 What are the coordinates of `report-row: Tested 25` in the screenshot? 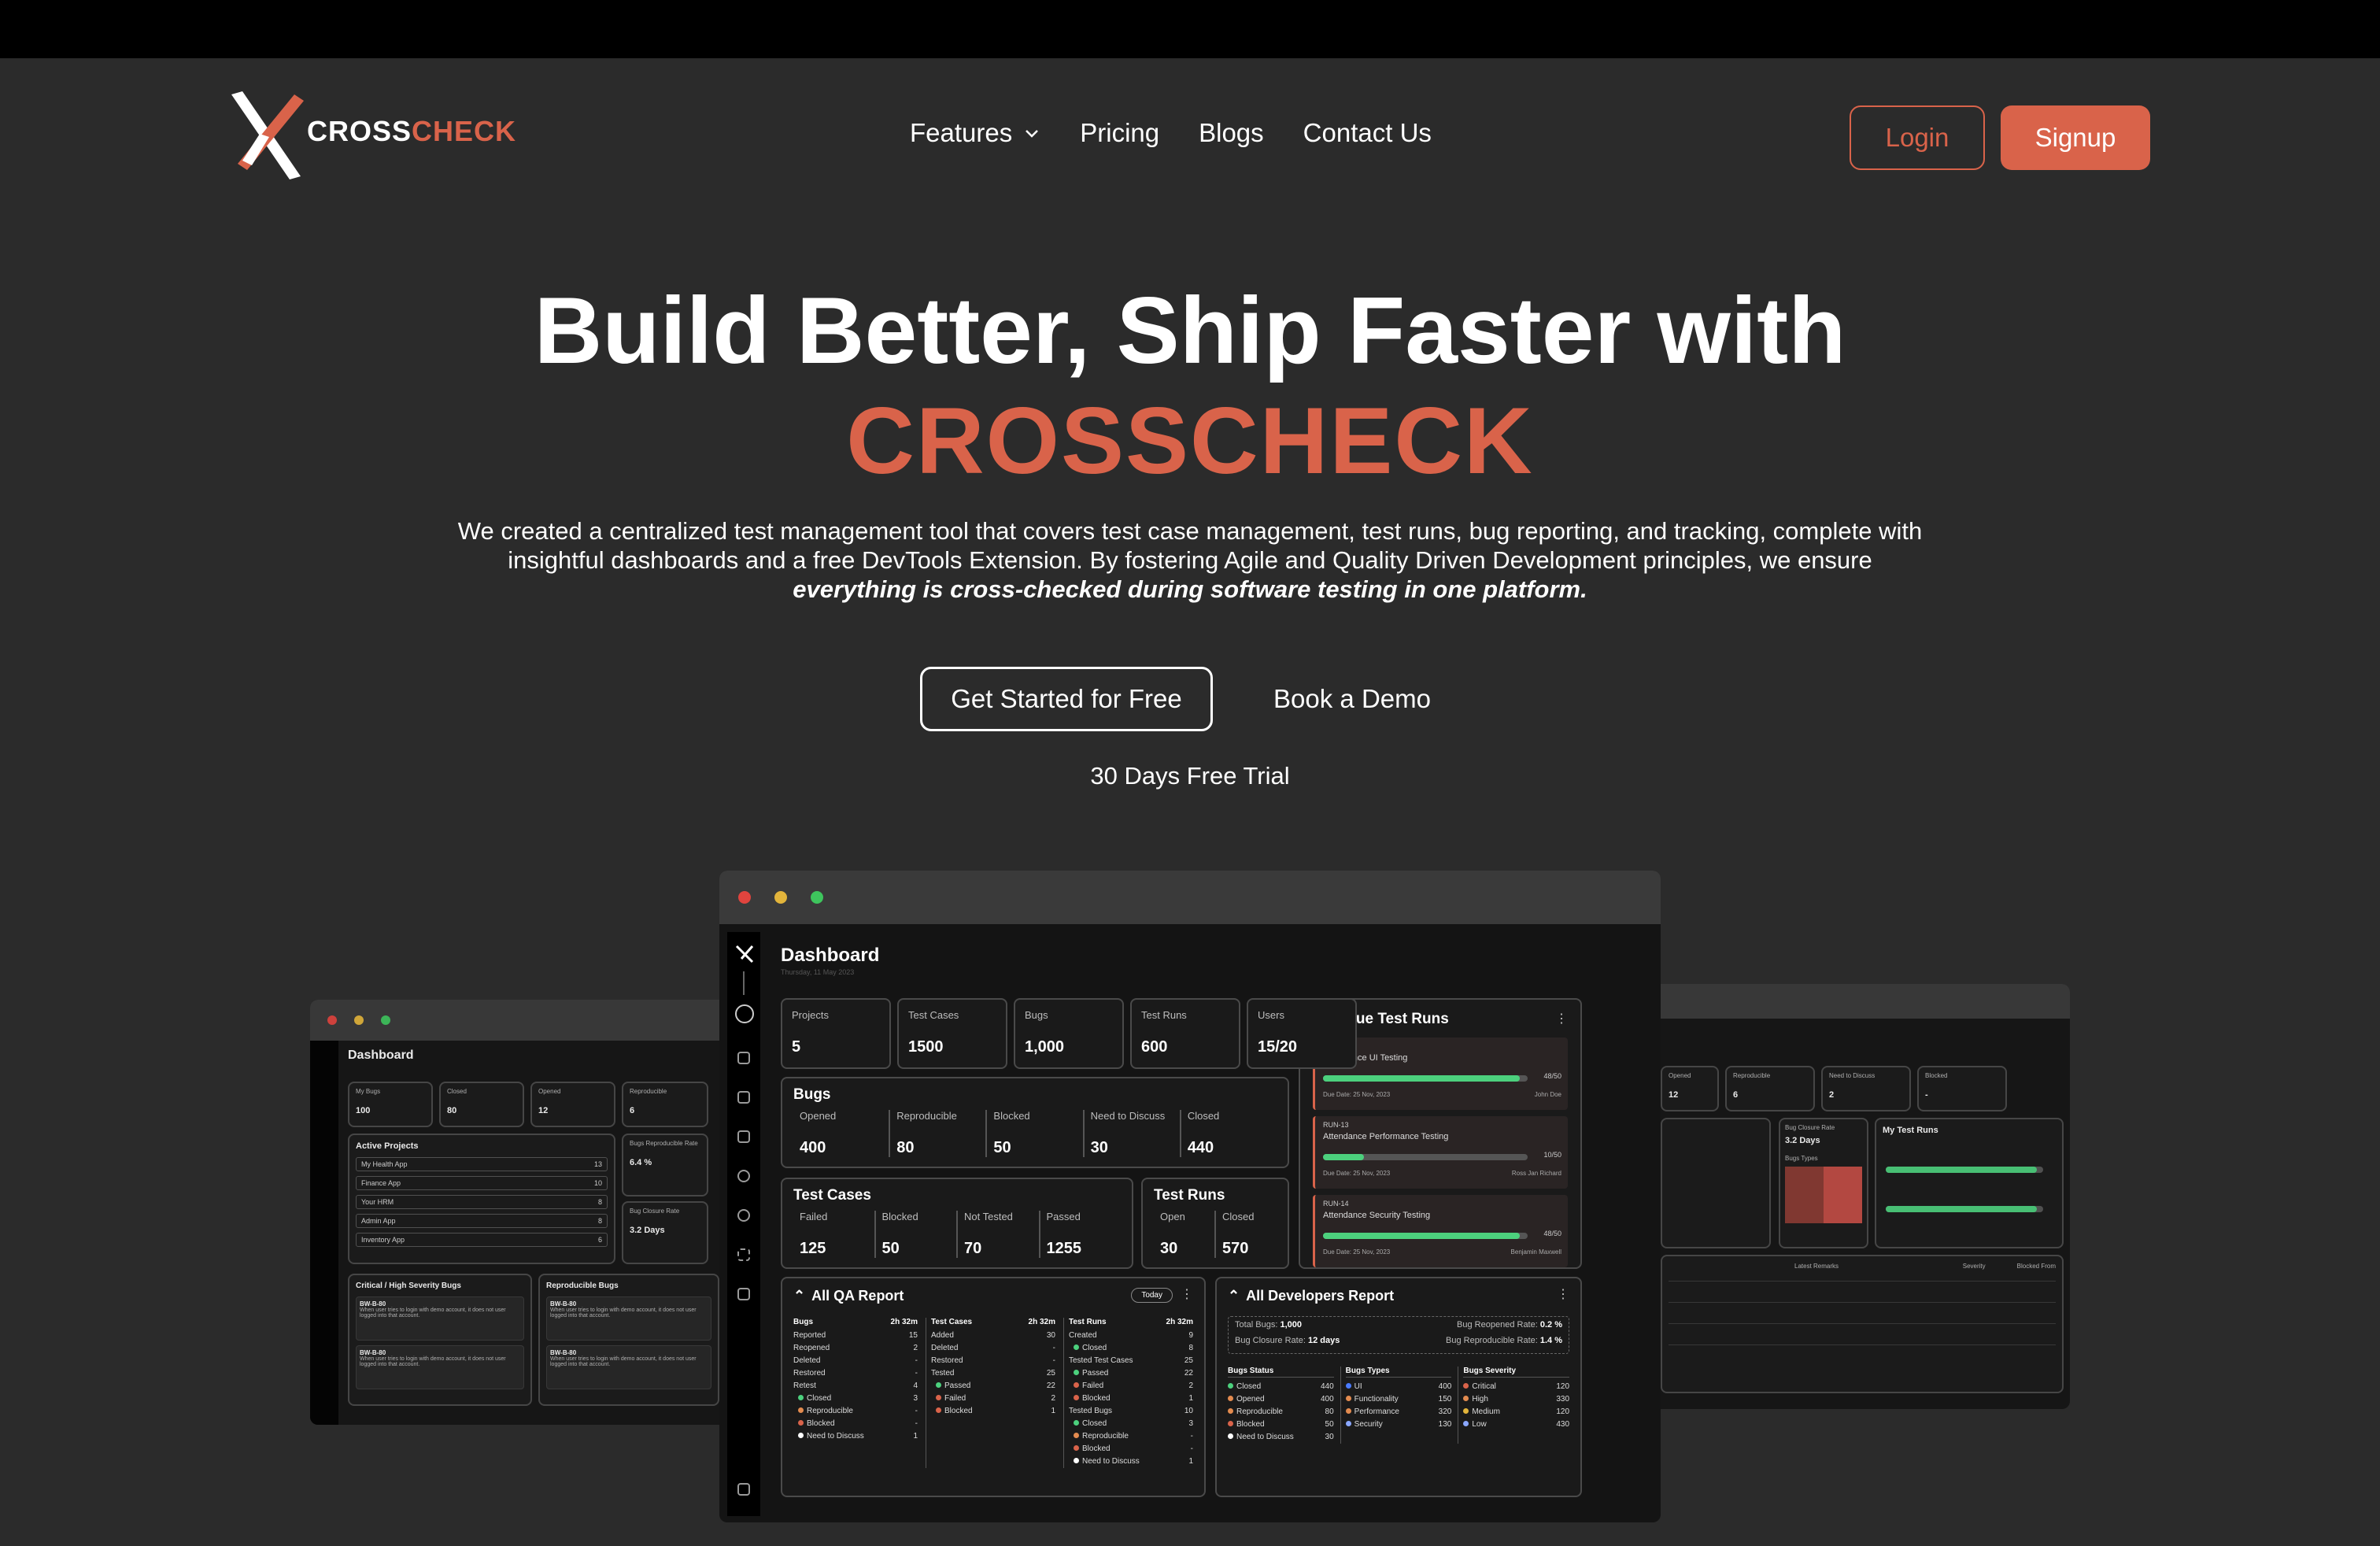 It's located at (993, 1373).